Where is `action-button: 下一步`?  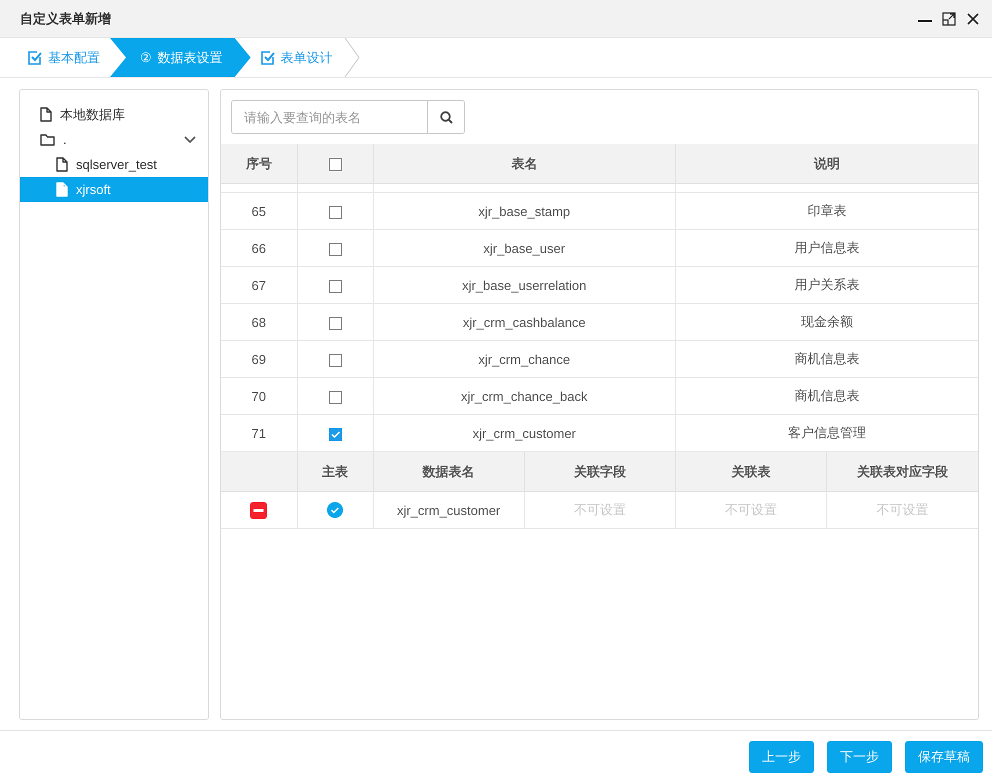
action-button: 下一步 is located at coordinates (859, 757).